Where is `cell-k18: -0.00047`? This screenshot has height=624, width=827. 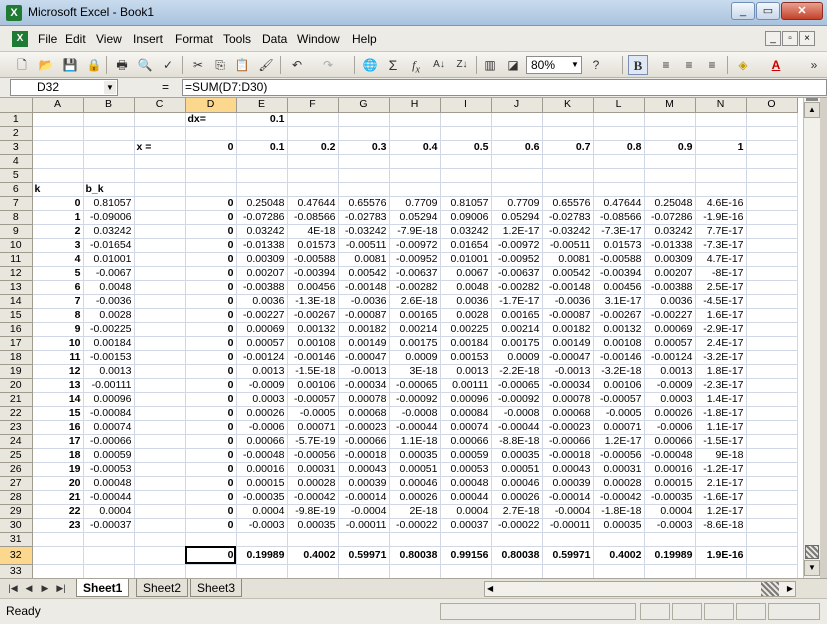
cell-k18: -0.00047 is located at coordinates (568, 357).